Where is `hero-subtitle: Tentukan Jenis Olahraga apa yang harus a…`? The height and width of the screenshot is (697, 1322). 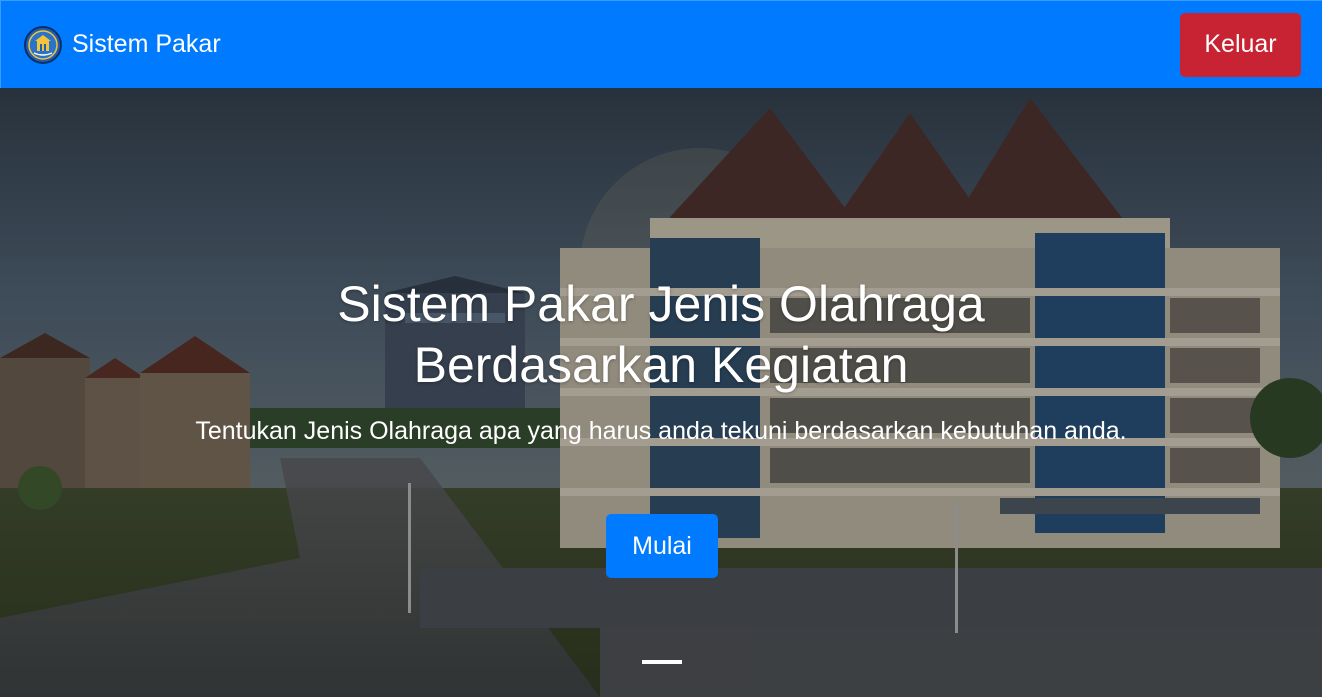
hero-subtitle: Tentukan Jenis Olahraga apa yang harus a… is located at coordinates (661, 431).